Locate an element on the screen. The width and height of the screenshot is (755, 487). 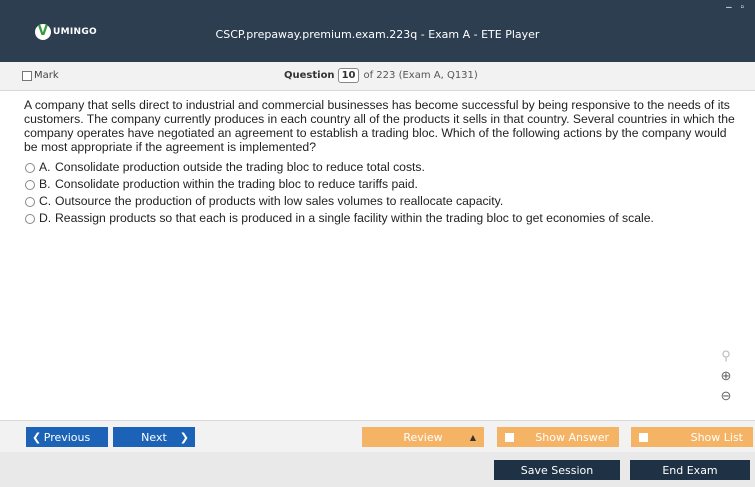
previous-label: Previous is located at coordinates (67, 437).